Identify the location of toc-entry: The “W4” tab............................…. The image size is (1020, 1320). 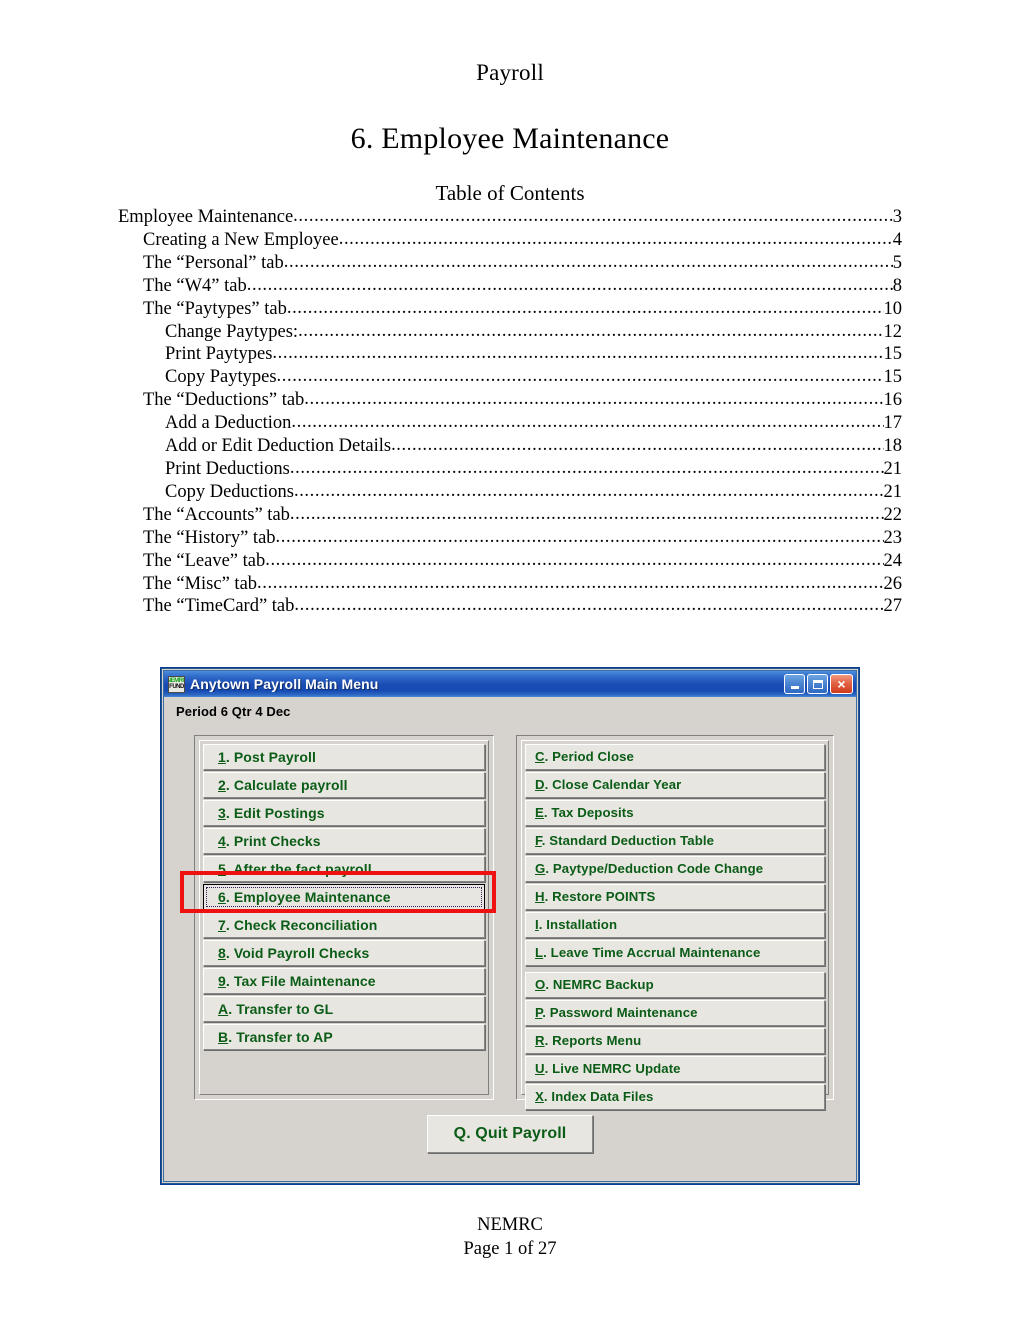
(510, 286).